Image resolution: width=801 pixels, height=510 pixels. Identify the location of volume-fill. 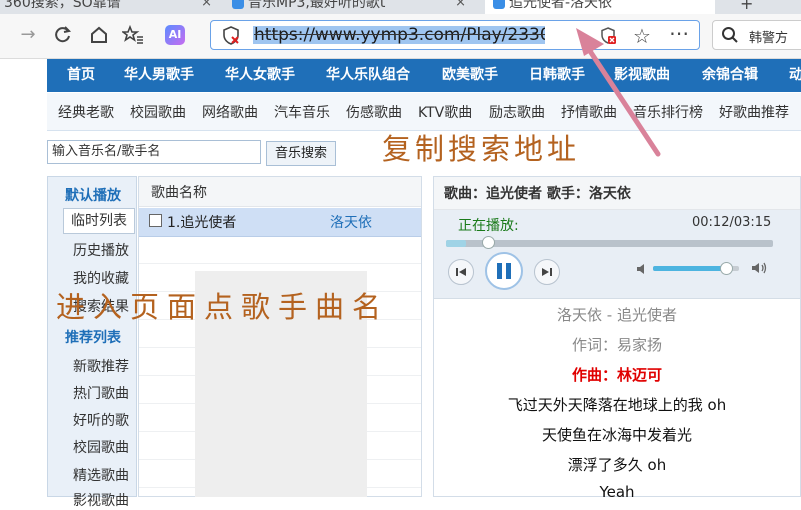
(690, 268).